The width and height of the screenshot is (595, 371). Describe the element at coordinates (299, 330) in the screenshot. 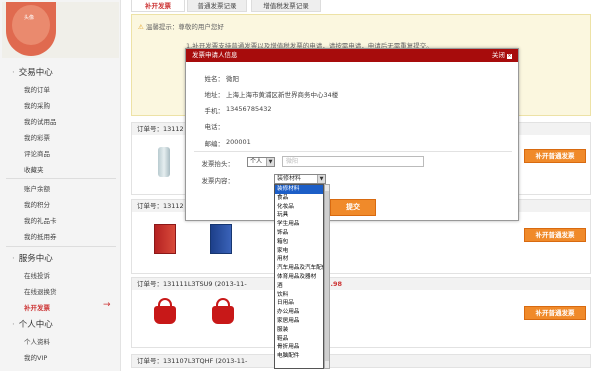

I see `dropdown-option: 服装` at that location.